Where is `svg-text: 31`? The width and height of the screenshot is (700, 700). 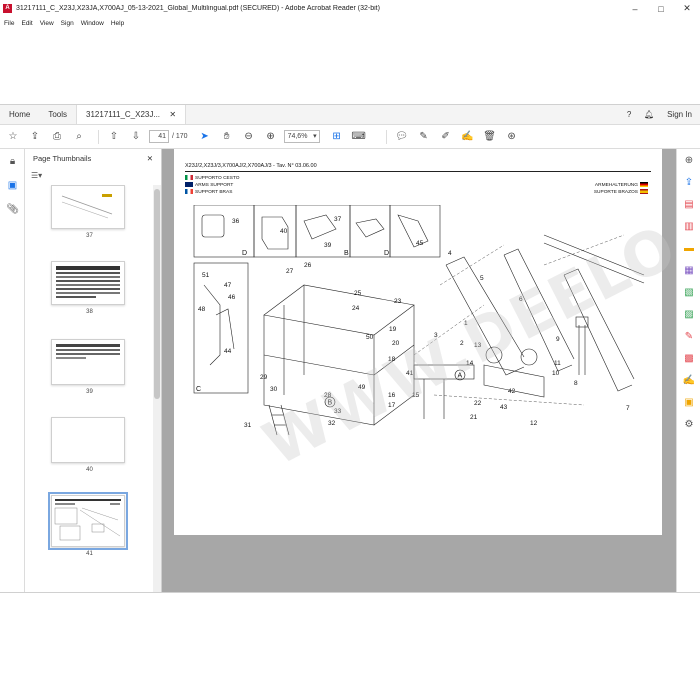
svg-text: 31 is located at coordinates (248, 425).